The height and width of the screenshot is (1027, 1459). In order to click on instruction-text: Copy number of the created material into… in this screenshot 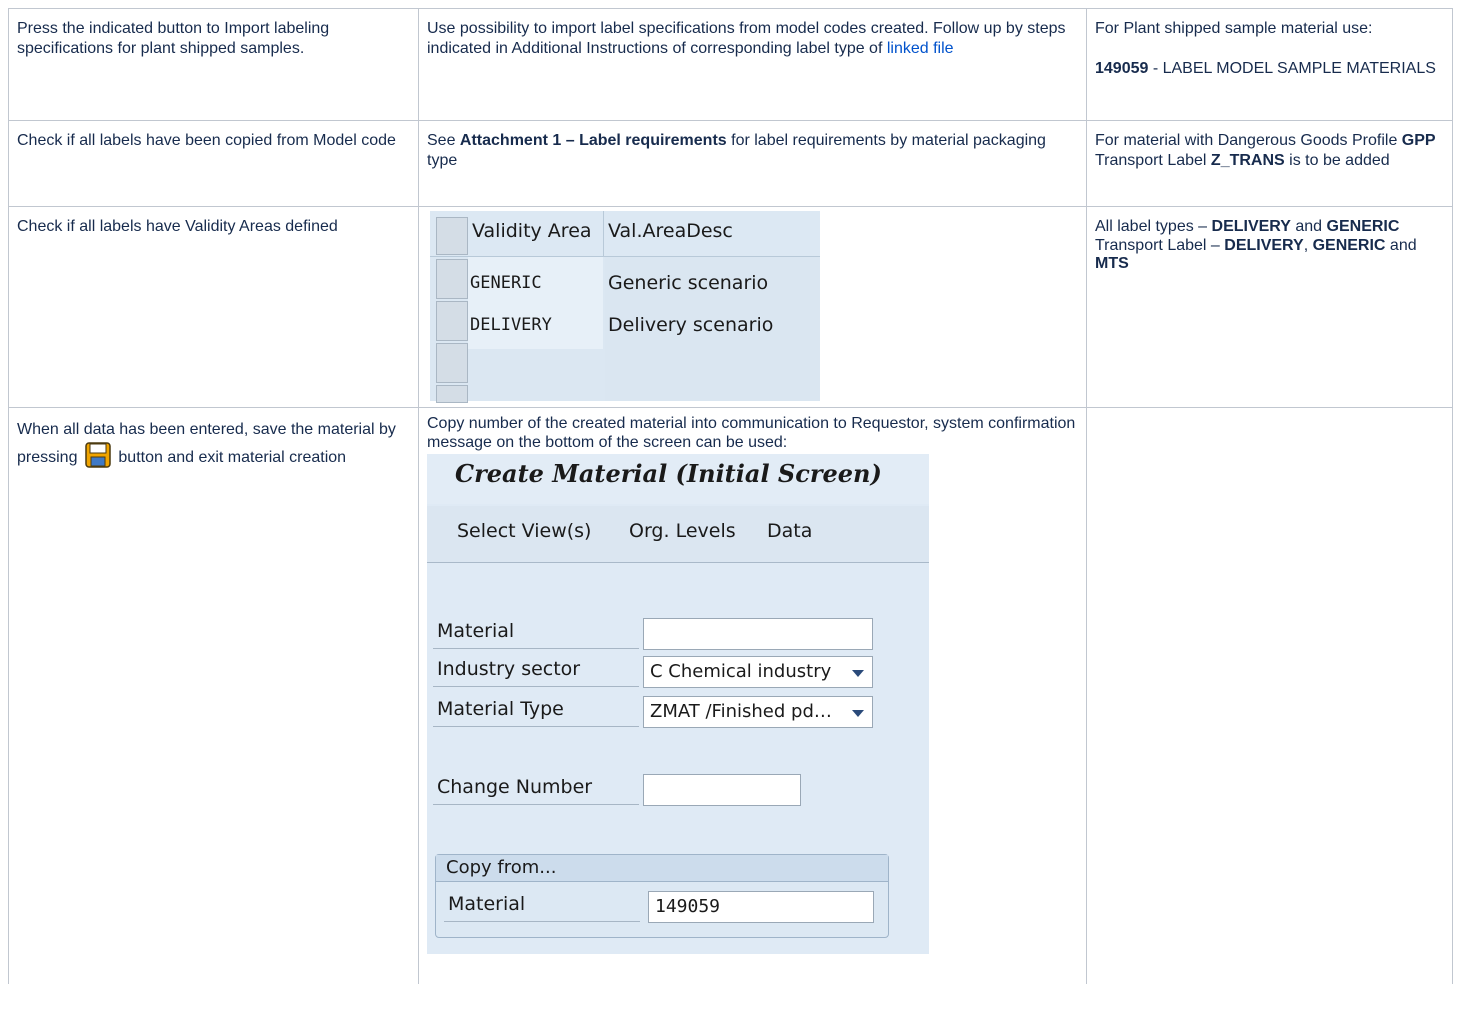, I will do `click(751, 433)`.